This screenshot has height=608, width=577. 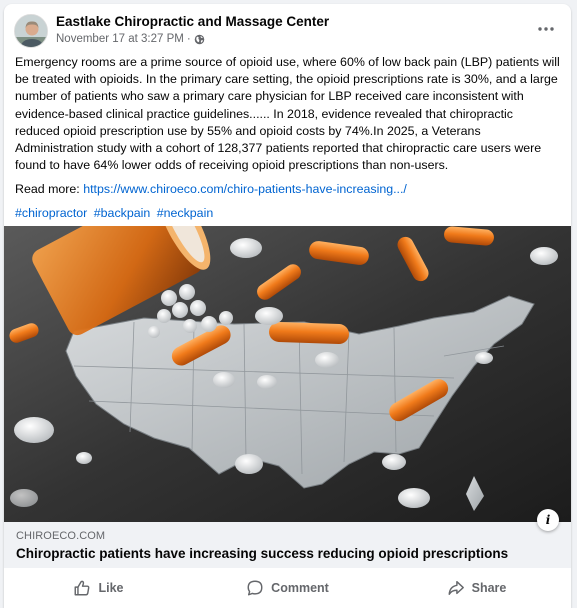 What do you see at coordinates (61, 536) in the screenshot?
I see `link-domain: CHIROECO.COM` at bounding box center [61, 536].